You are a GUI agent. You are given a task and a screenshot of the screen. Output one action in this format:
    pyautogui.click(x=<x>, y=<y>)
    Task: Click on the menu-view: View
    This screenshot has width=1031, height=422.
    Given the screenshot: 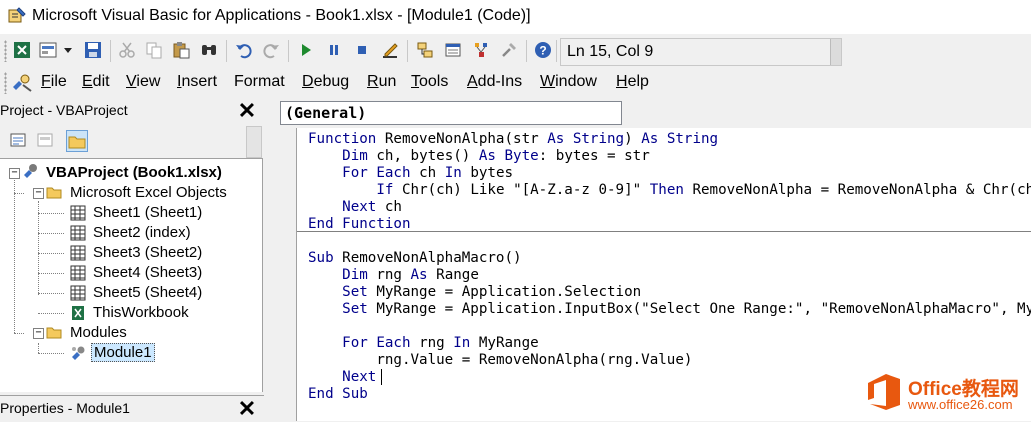 What is the action you would take?
    pyautogui.click(x=143, y=82)
    